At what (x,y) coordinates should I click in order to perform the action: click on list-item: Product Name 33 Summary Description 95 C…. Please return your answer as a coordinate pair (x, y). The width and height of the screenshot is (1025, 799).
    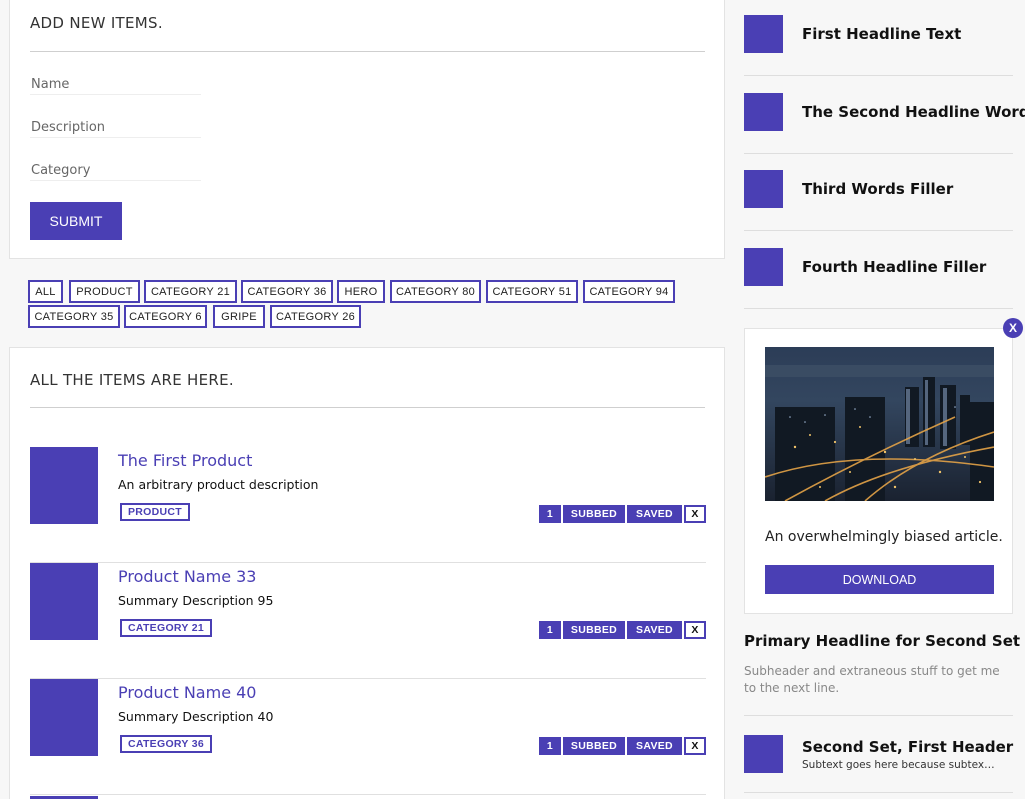
    Looking at the image, I should click on (368, 621).